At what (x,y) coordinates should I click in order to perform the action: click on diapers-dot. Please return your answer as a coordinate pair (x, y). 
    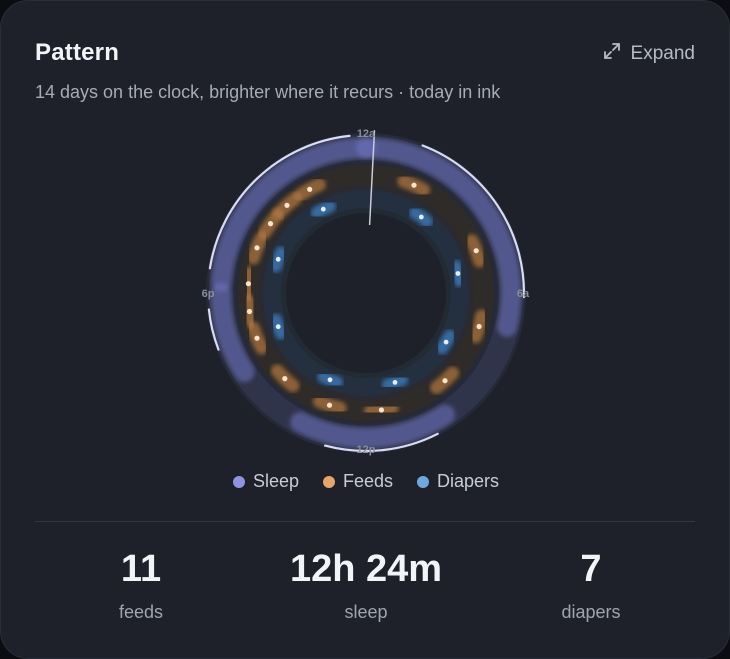
    Looking at the image, I should click on (423, 481).